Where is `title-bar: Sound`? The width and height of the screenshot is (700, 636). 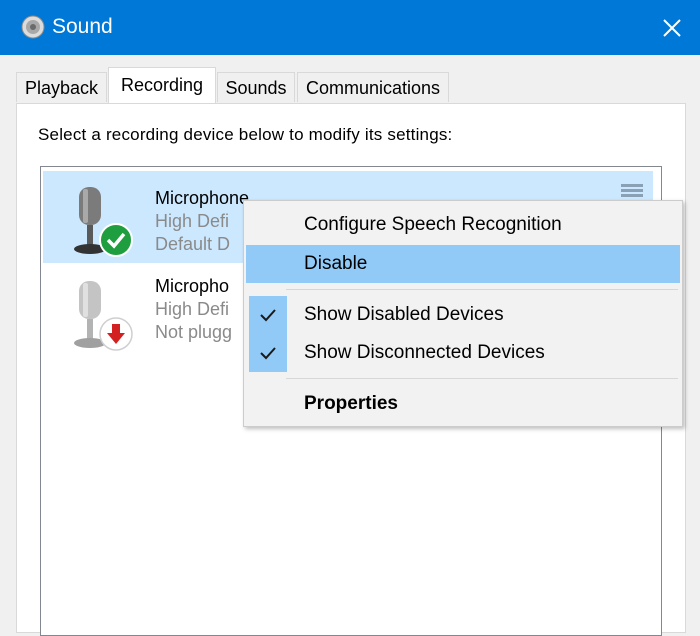
title-bar: Sound is located at coordinates (350, 27).